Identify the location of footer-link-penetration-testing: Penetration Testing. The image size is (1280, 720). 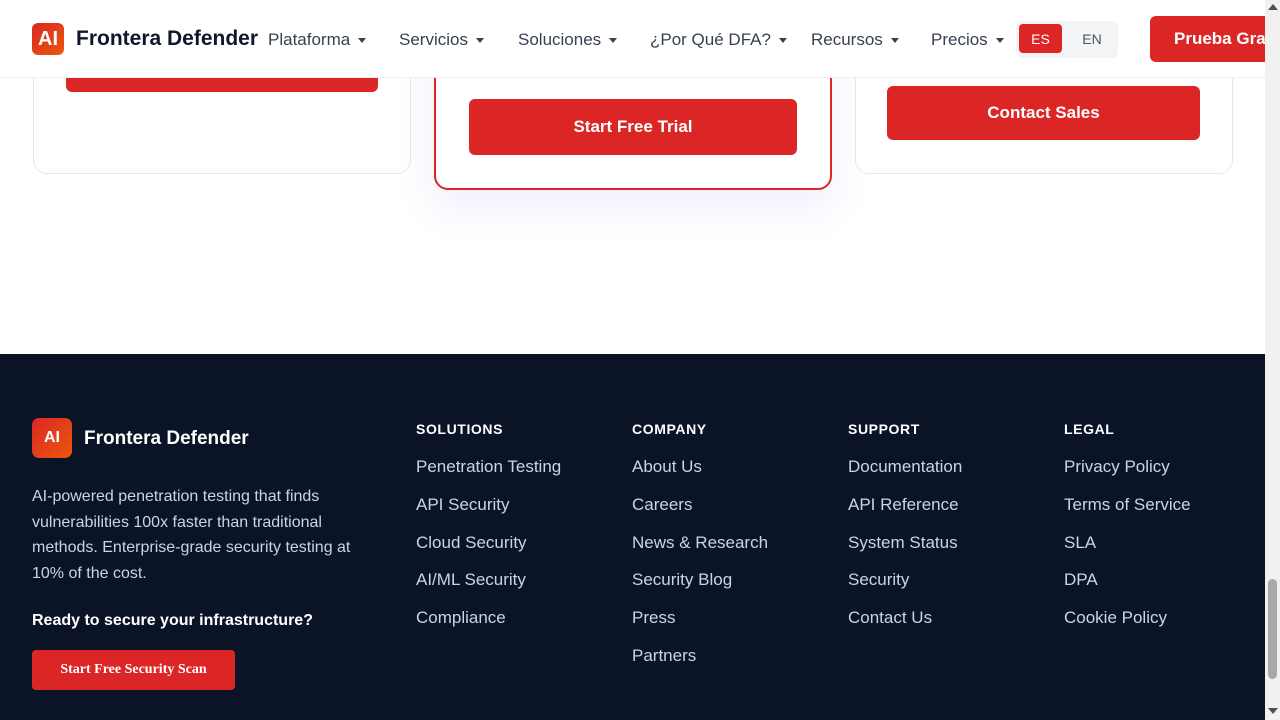
(488, 476).